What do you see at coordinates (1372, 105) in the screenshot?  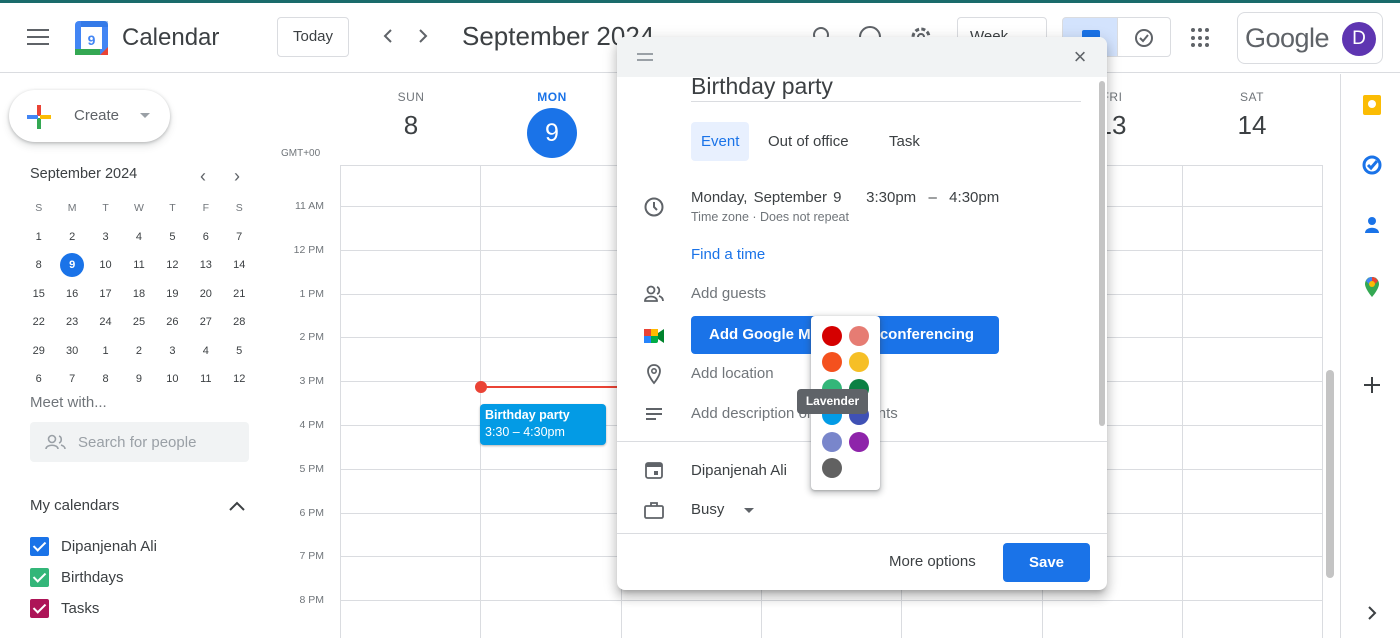 I see `keep-icon` at bounding box center [1372, 105].